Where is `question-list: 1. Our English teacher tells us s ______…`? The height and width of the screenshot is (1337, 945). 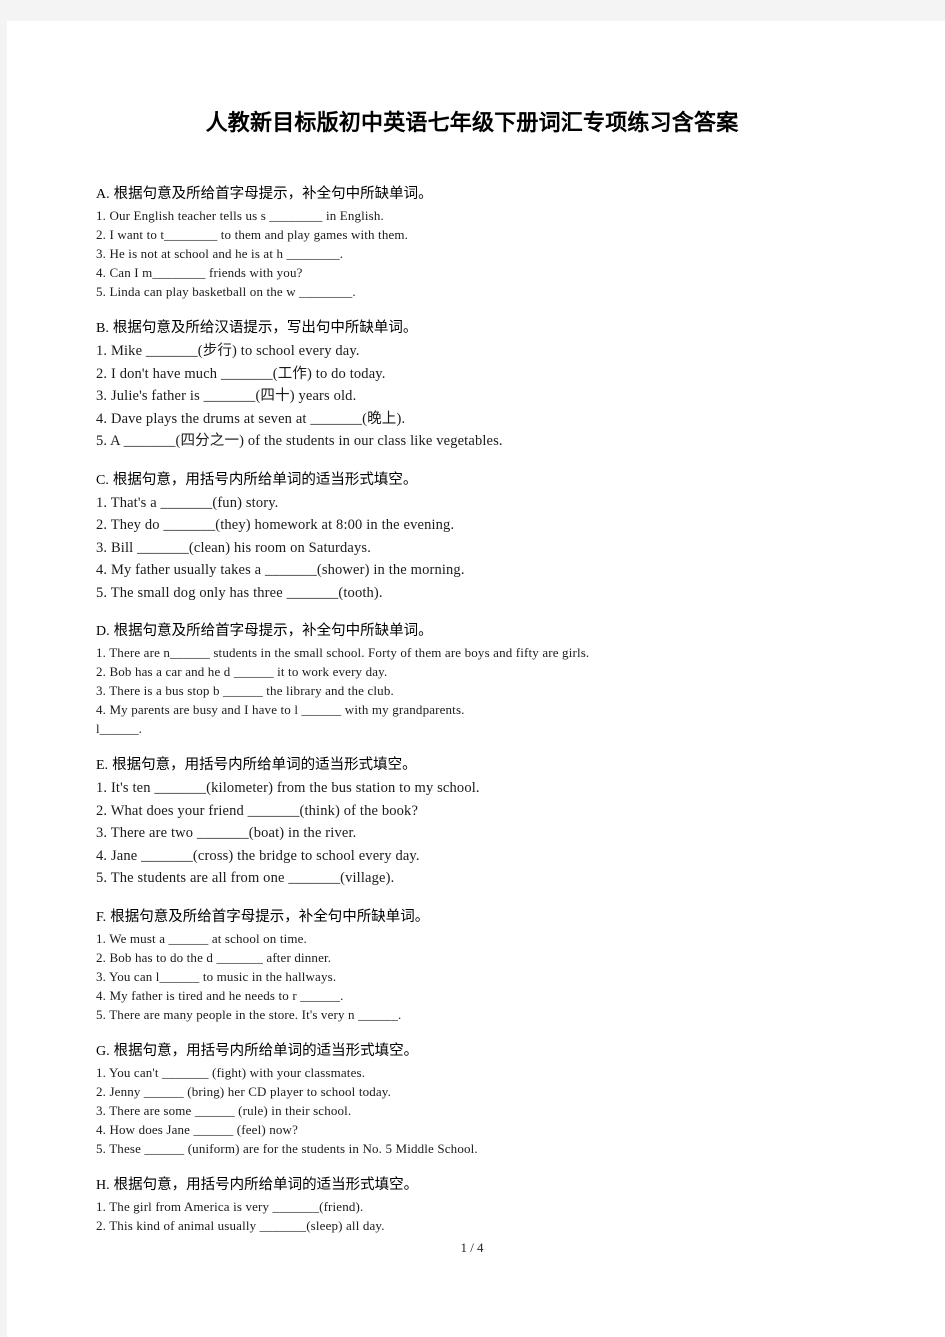
question-list: 1. Our English teacher tells us s ______… is located at coordinates (496, 253).